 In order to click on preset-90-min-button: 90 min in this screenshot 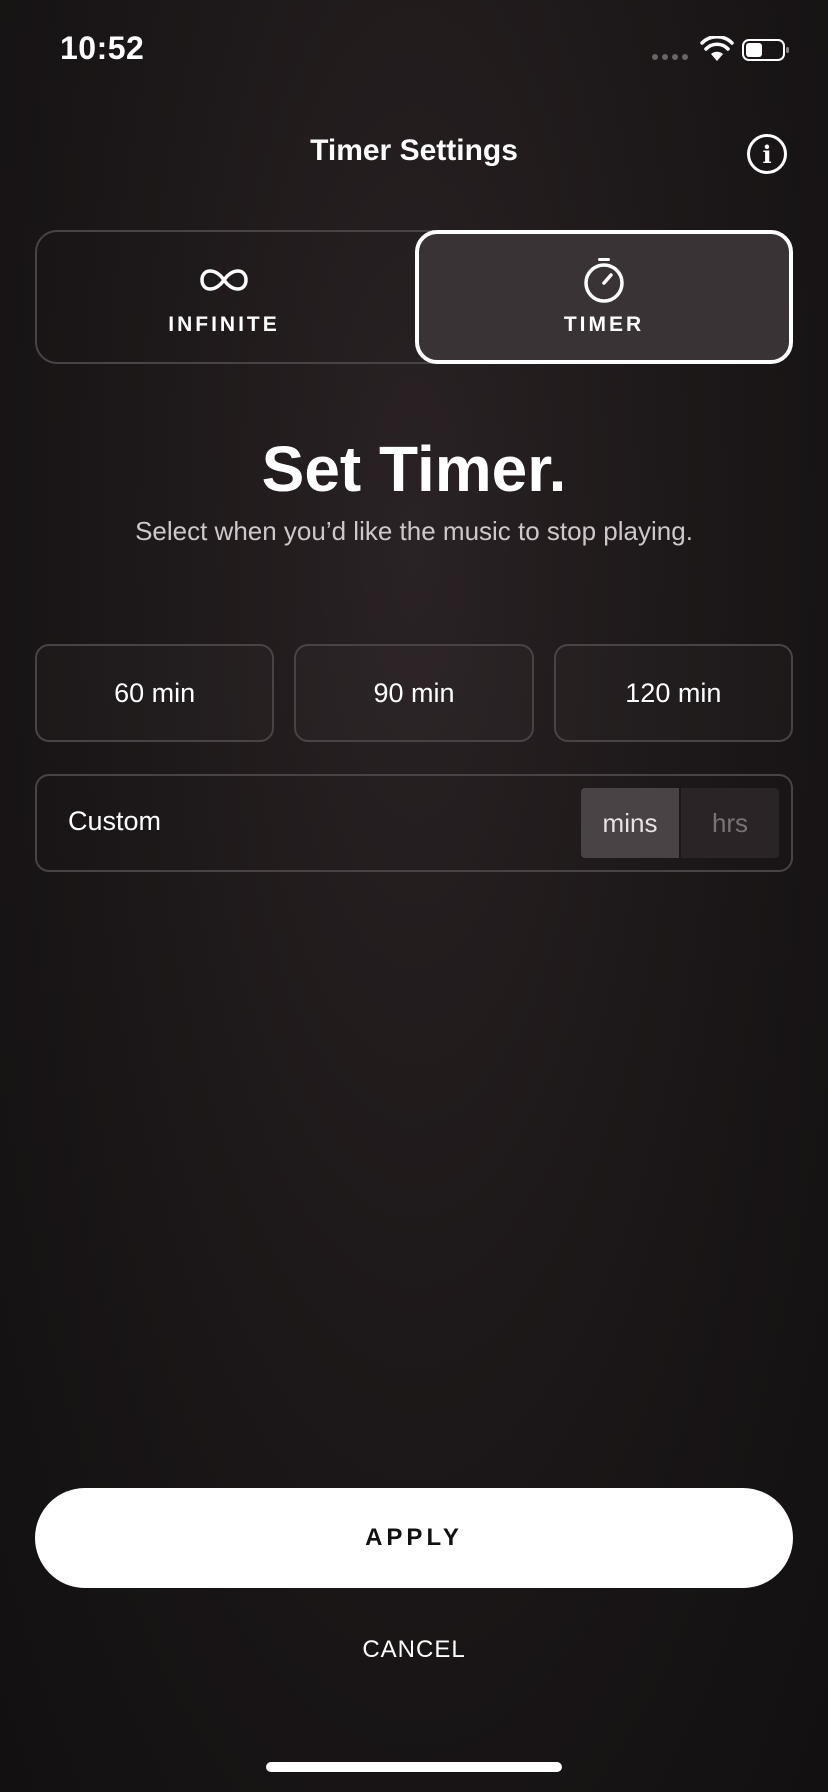, I will do `click(414, 693)`.